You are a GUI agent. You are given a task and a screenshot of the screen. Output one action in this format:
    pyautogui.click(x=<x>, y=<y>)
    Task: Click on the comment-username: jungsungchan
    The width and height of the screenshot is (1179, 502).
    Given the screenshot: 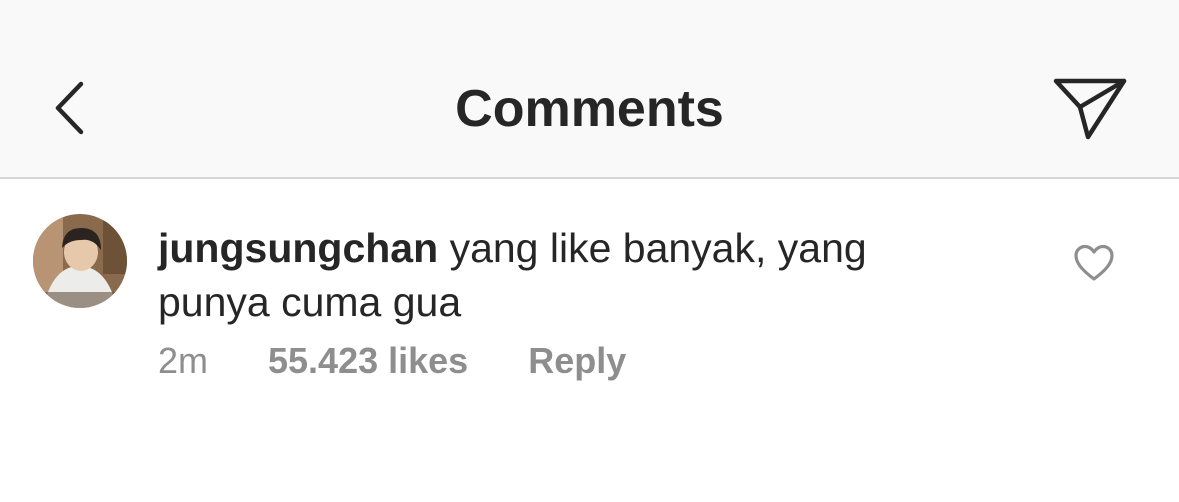 What is the action you would take?
    pyautogui.click(x=298, y=248)
    